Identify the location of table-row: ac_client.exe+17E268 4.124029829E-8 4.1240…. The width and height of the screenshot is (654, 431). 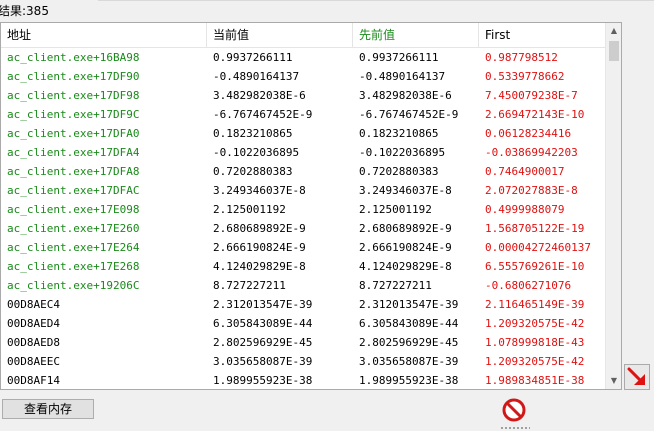
(303, 266).